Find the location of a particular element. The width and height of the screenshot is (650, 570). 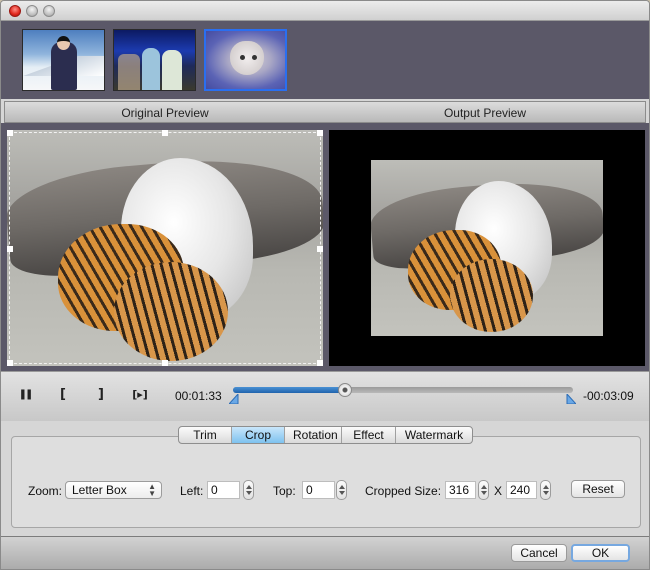

output-video-frame is located at coordinates (487, 248).